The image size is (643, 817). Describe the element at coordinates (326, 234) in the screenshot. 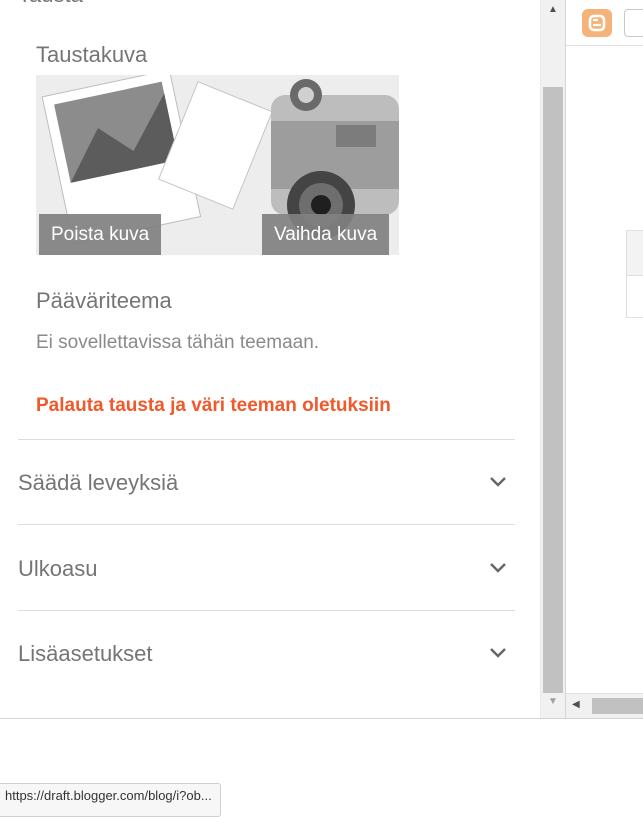

I see `change-image-button: Vaihda kuva` at that location.